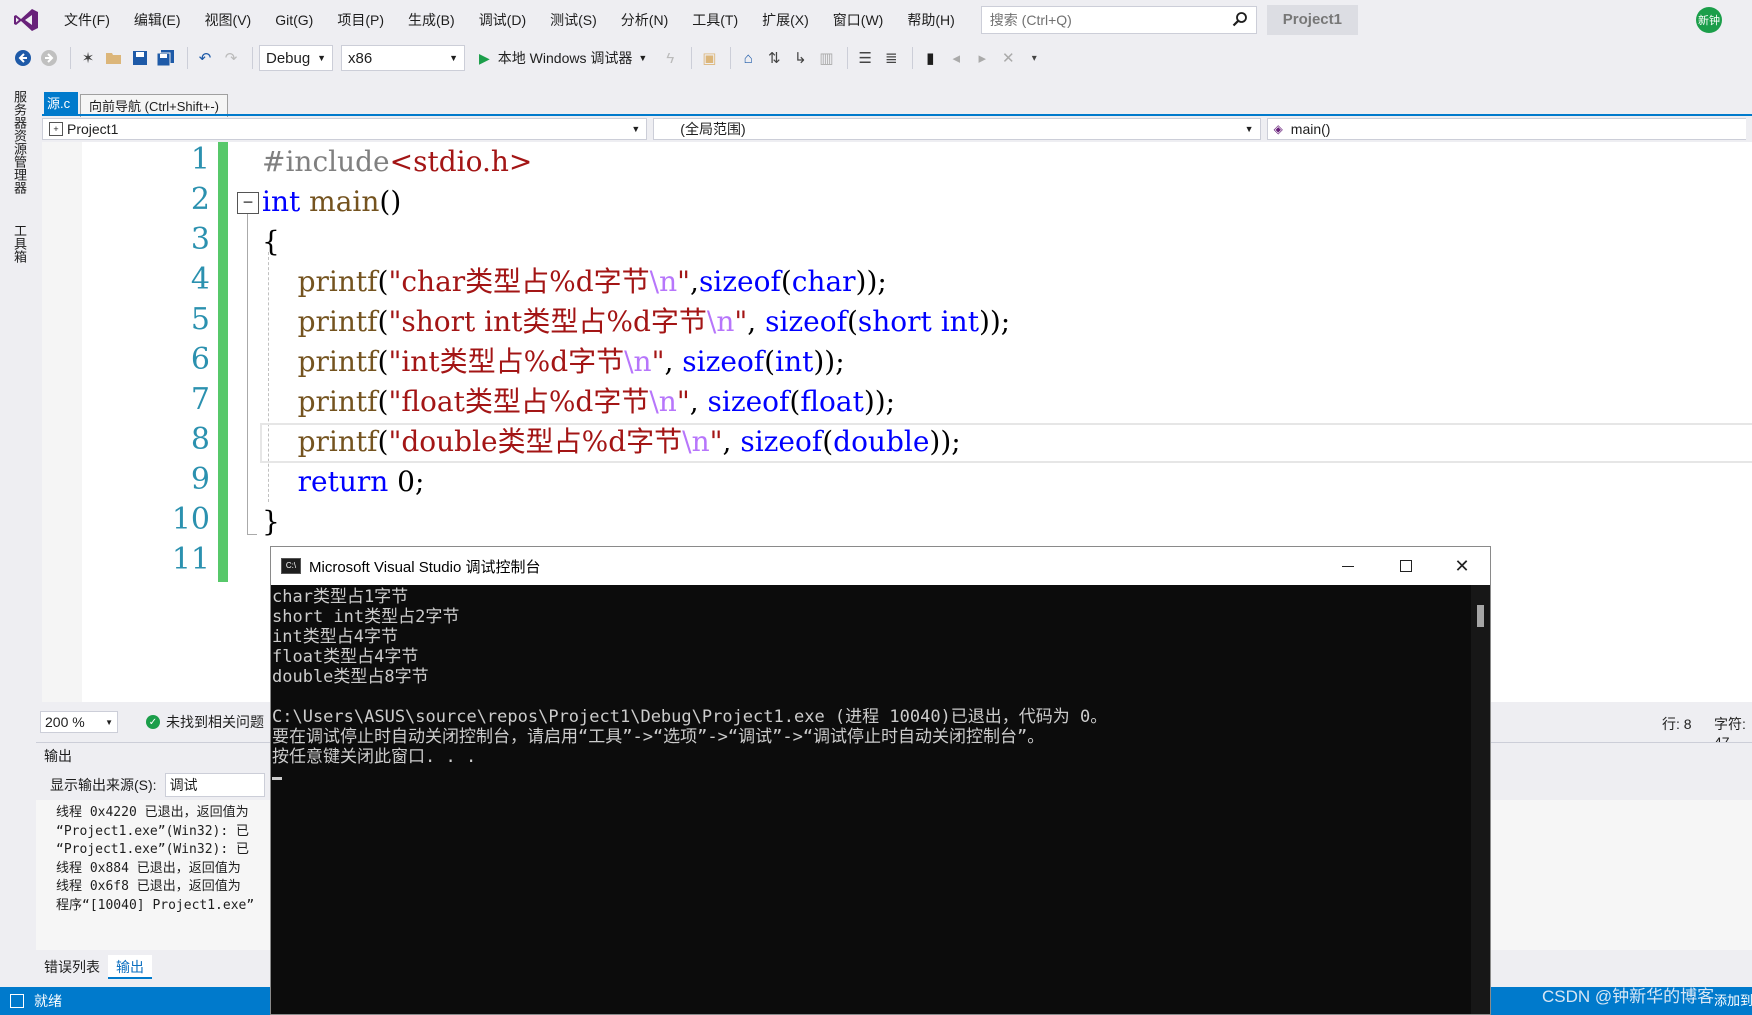 The height and width of the screenshot is (1015, 1752). I want to click on menu-view: 视图(V), so click(228, 20).